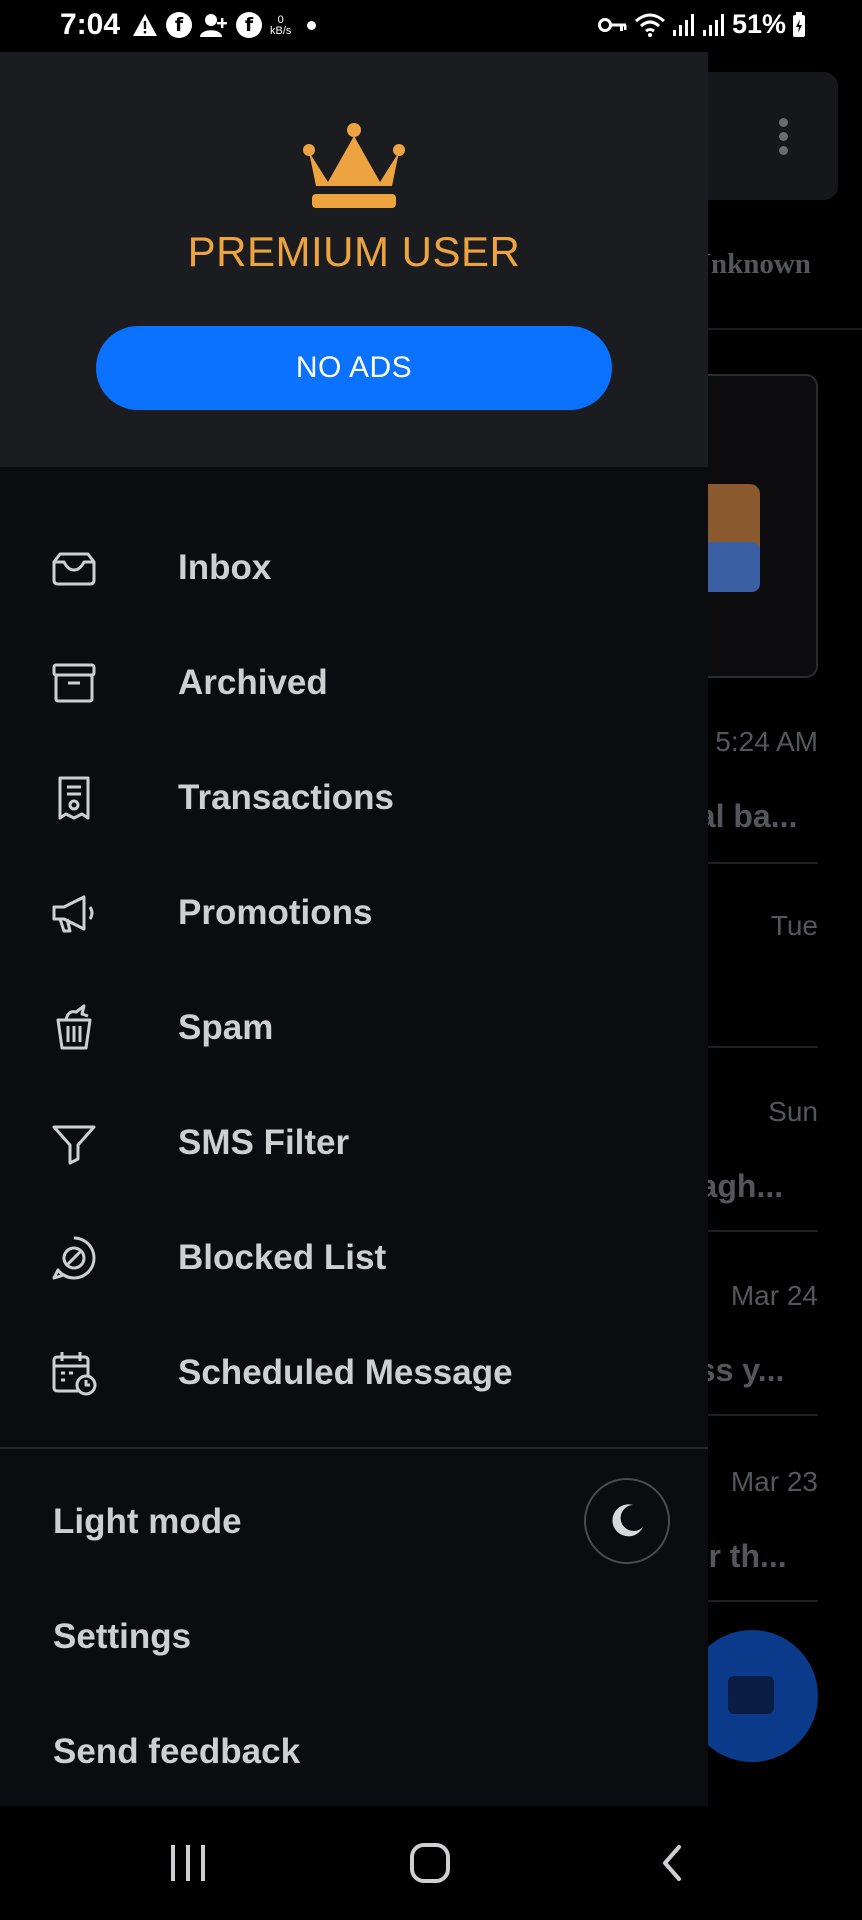 The height and width of the screenshot is (1920, 862). I want to click on drawer-item-scheduled-message: Scheduled Message, so click(354, 1372).